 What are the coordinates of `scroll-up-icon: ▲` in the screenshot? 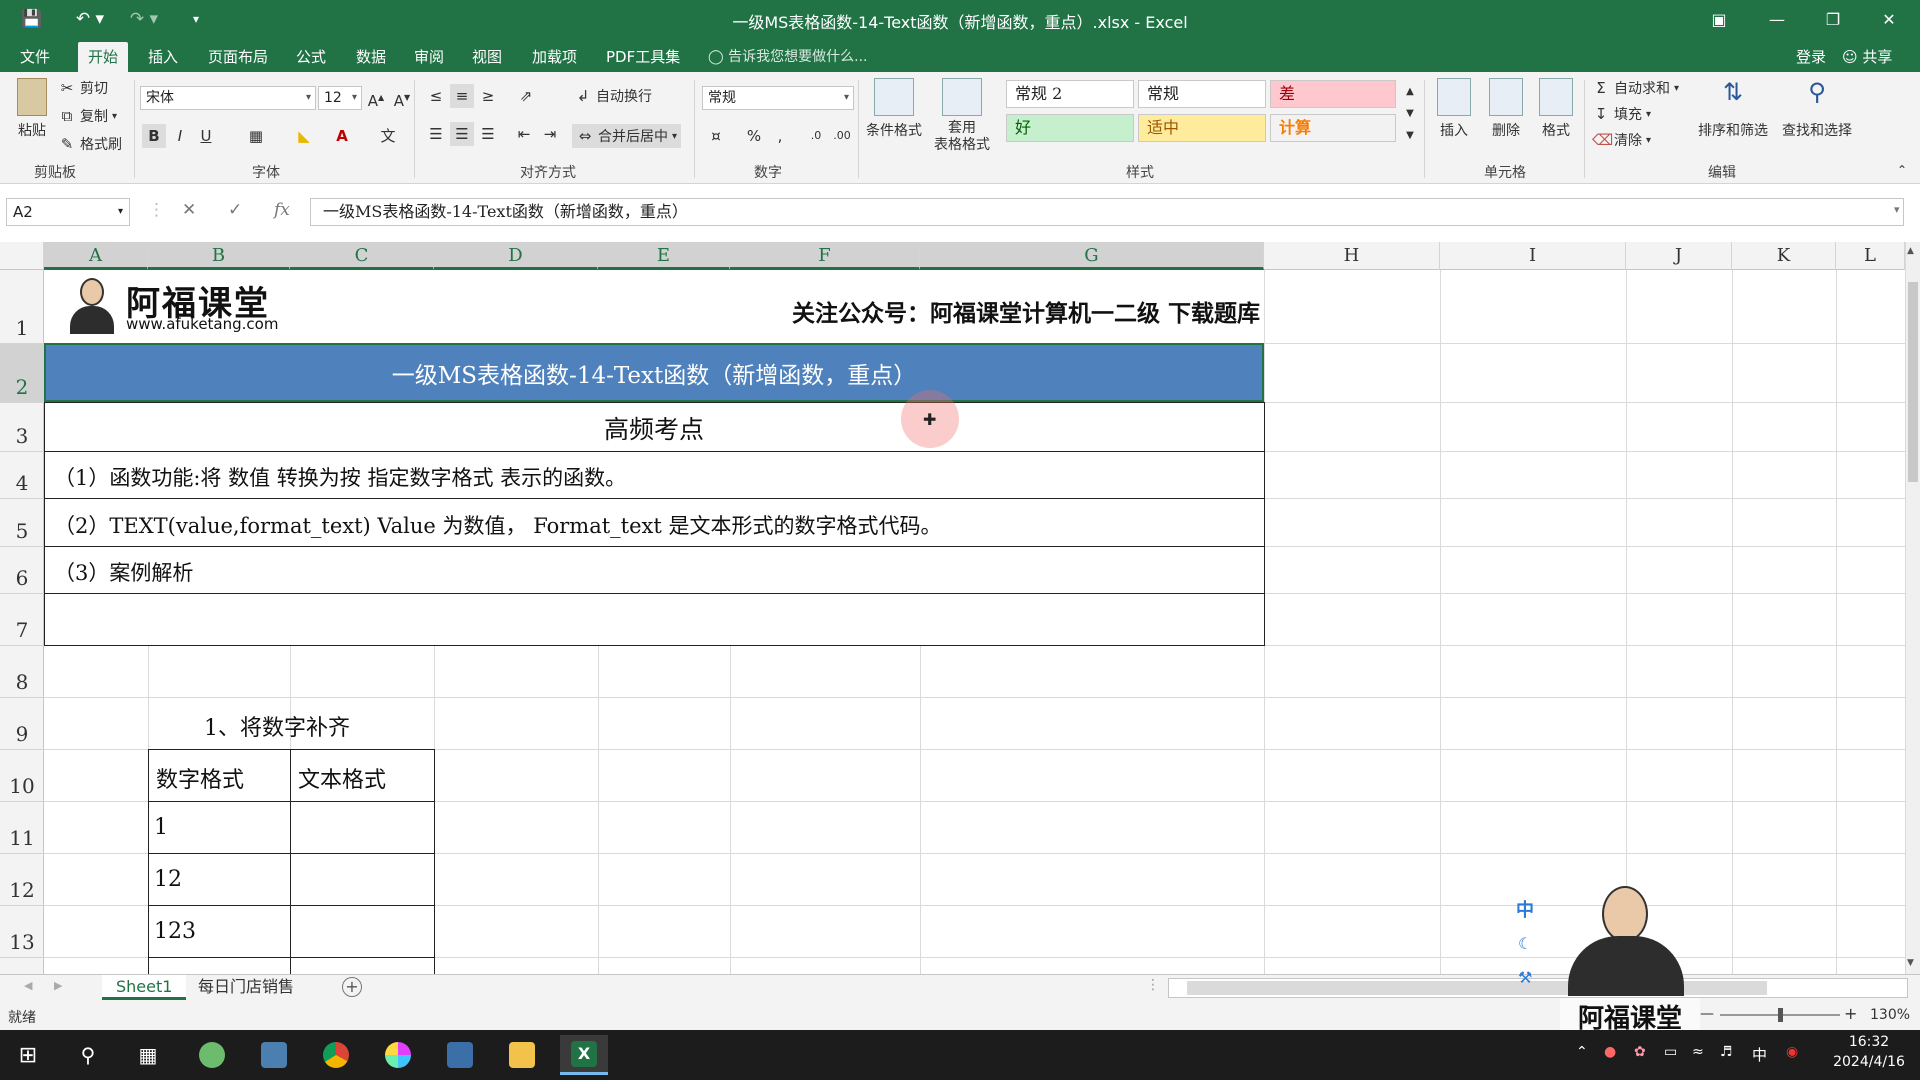 It's located at (1910, 251).